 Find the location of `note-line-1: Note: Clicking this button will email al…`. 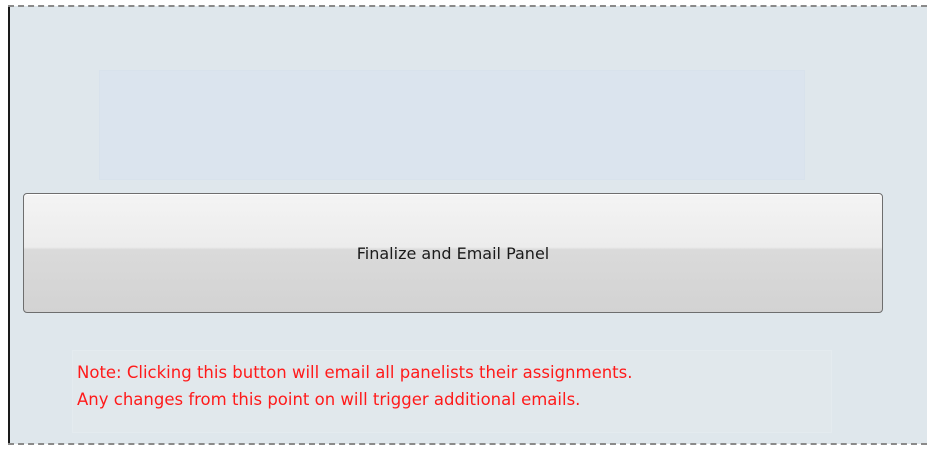

note-line-1: Note: Clicking this button will email al… is located at coordinates (355, 372).